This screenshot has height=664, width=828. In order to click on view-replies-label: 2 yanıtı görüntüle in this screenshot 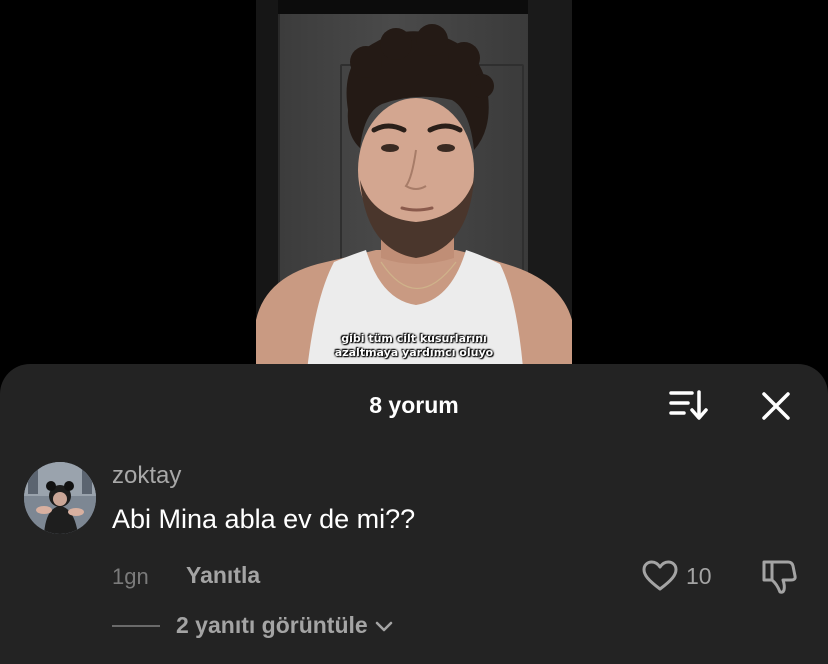, I will do `click(272, 625)`.